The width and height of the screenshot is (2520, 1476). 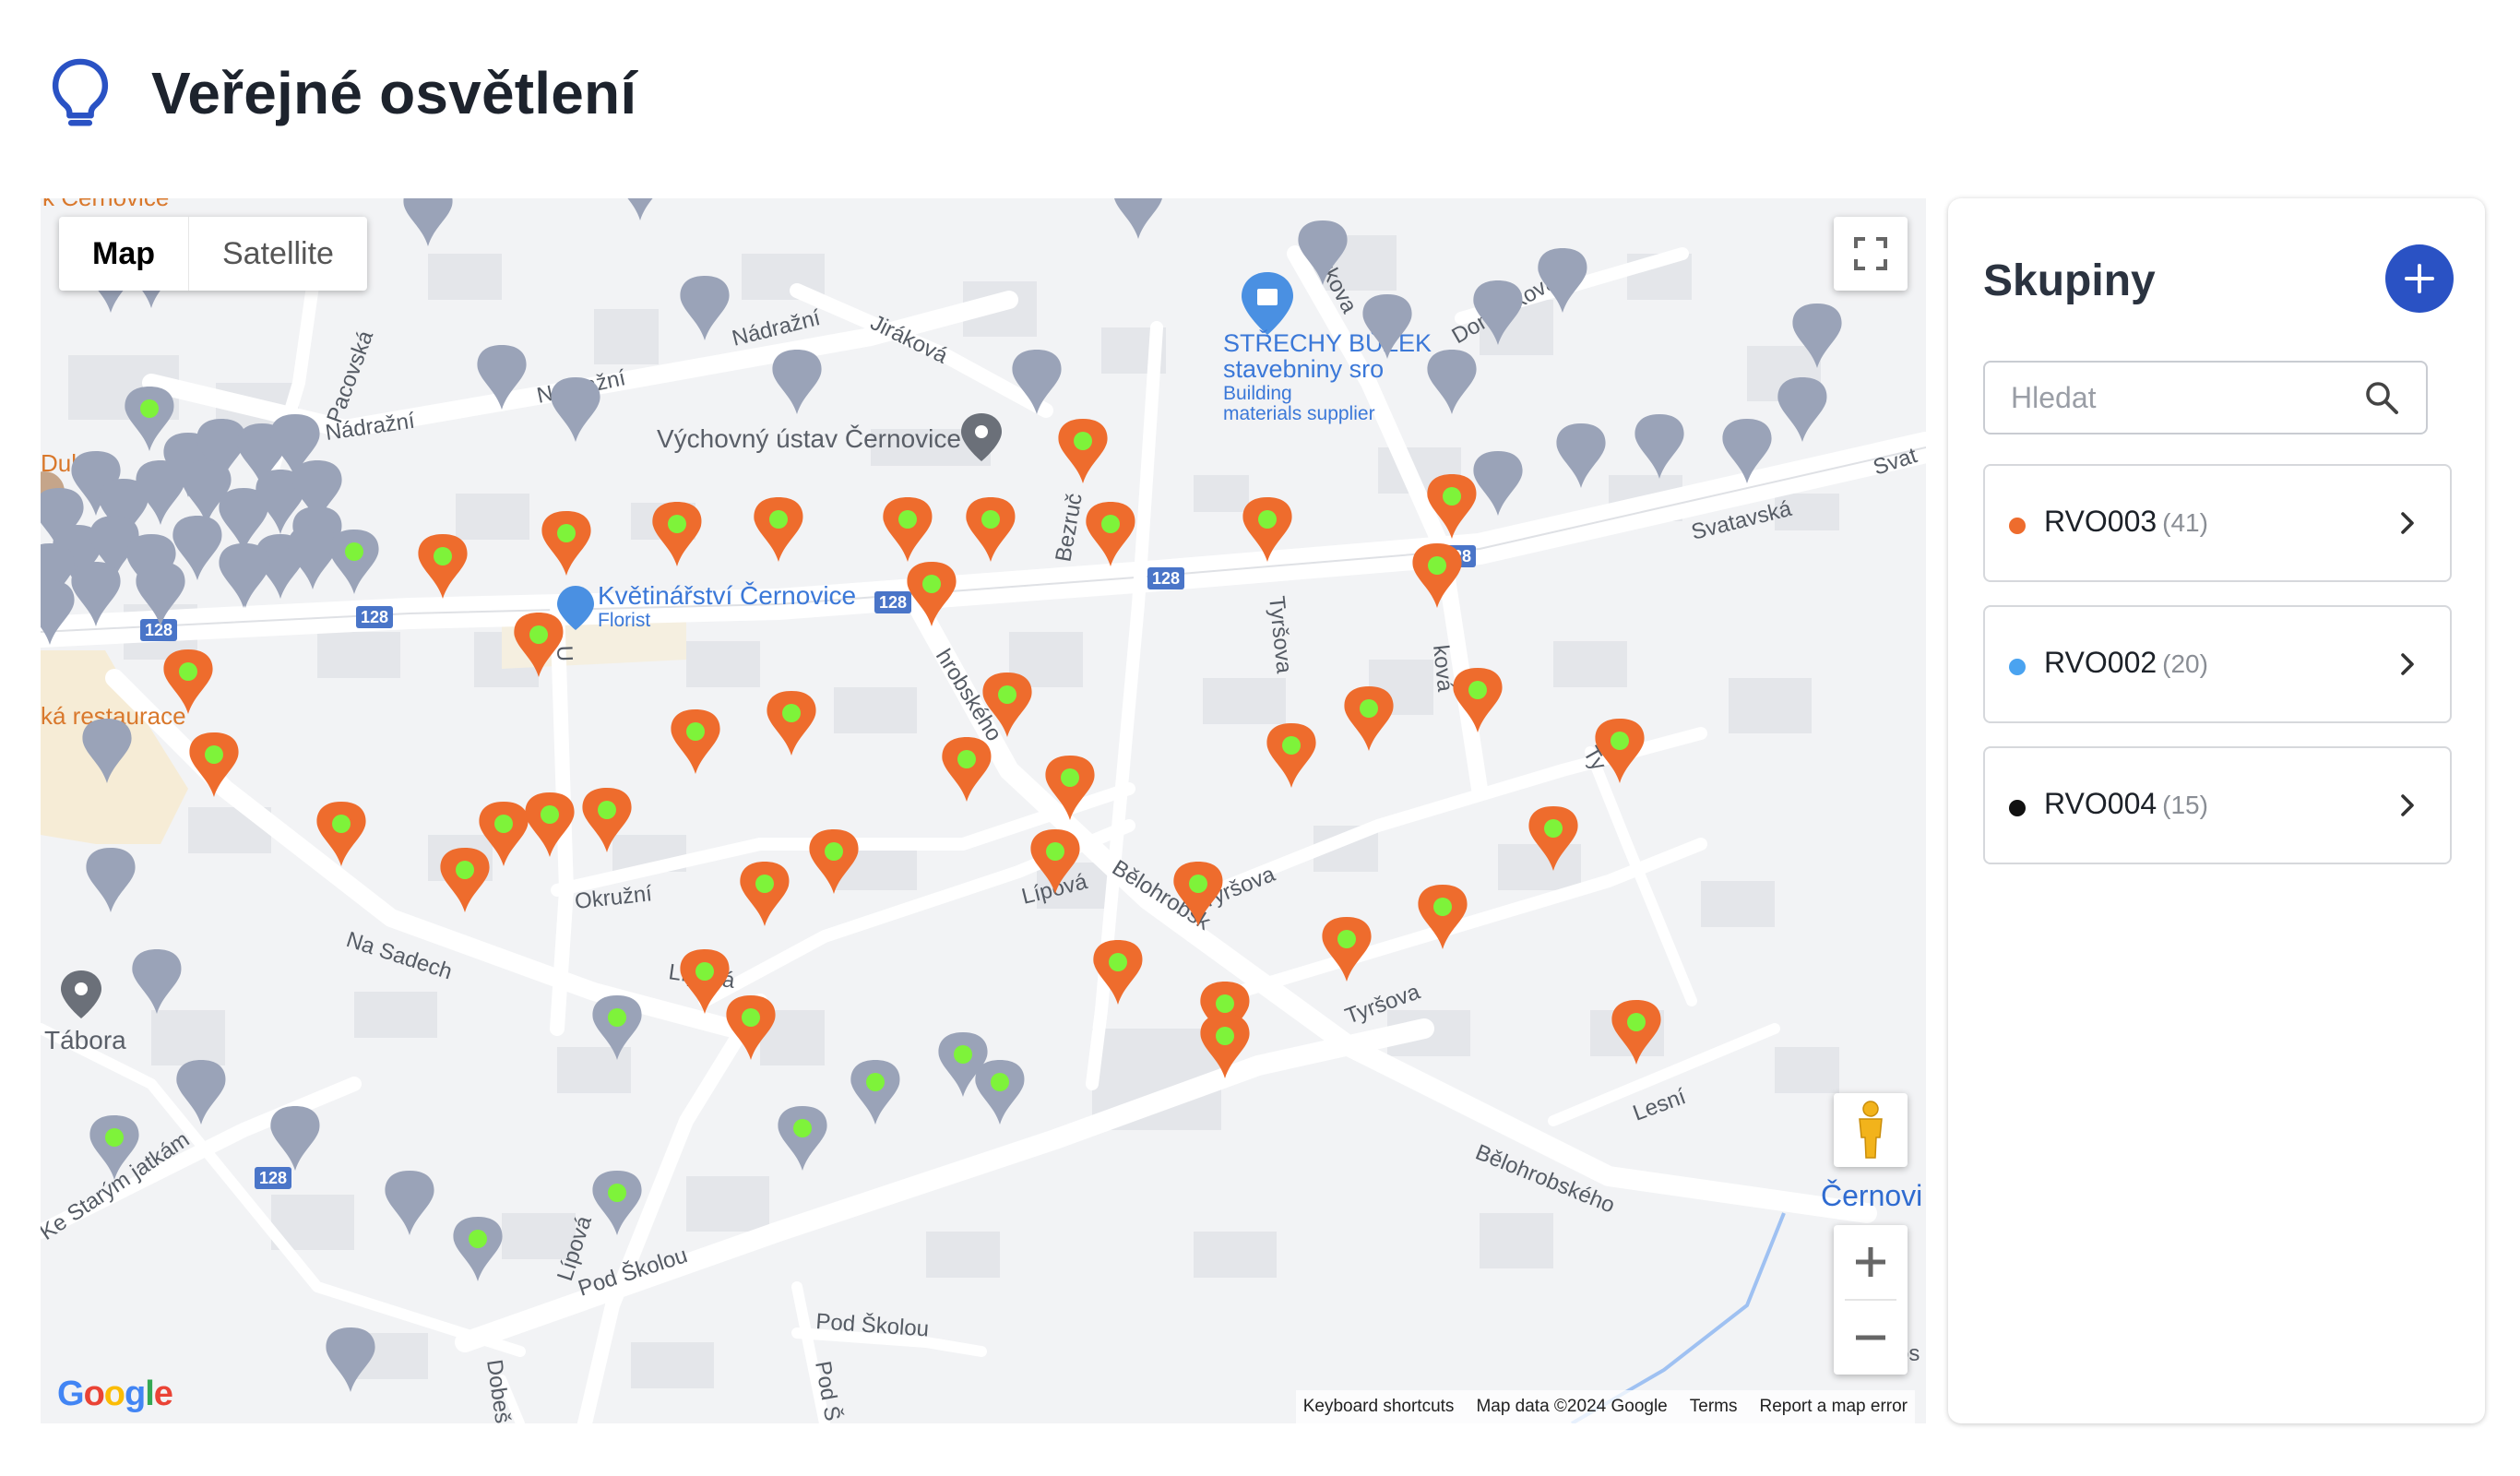 What do you see at coordinates (2381, 397) in the screenshot?
I see `search-icon` at bounding box center [2381, 397].